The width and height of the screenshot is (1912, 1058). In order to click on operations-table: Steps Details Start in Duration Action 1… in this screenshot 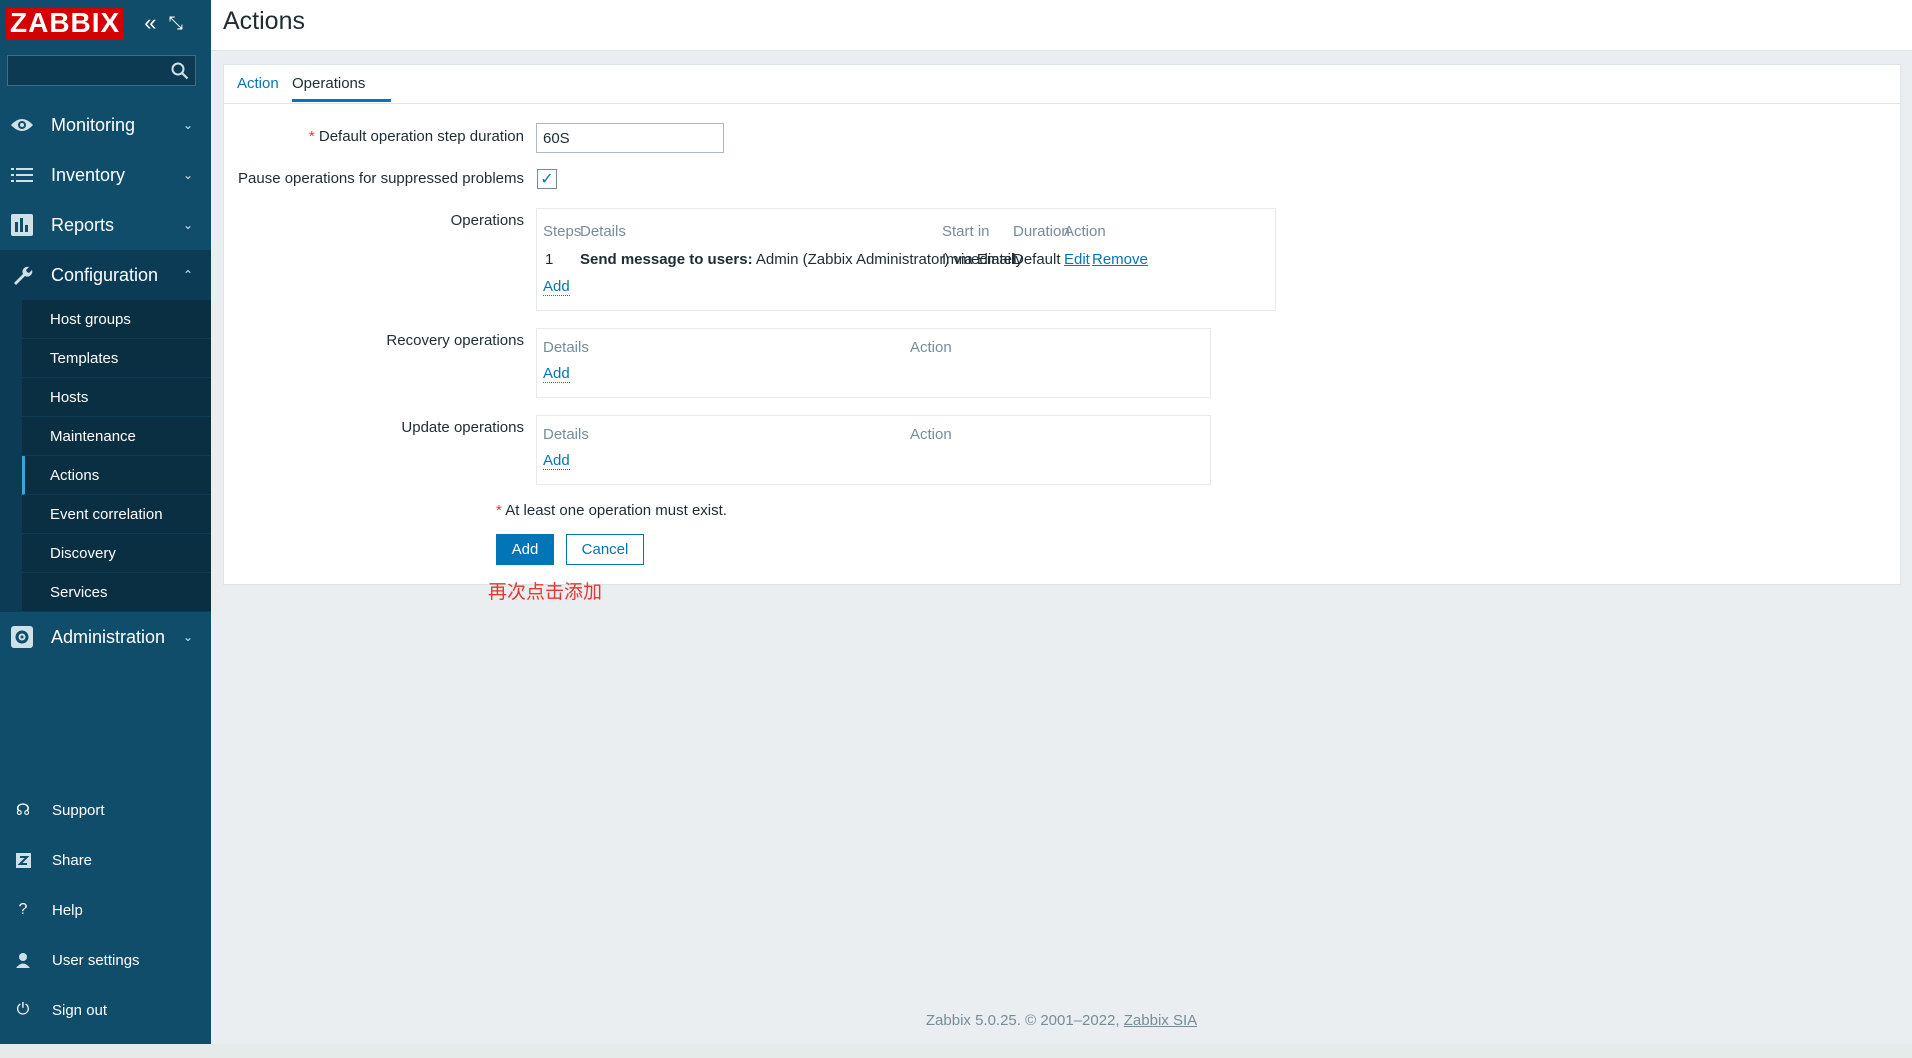, I will do `click(906, 259)`.